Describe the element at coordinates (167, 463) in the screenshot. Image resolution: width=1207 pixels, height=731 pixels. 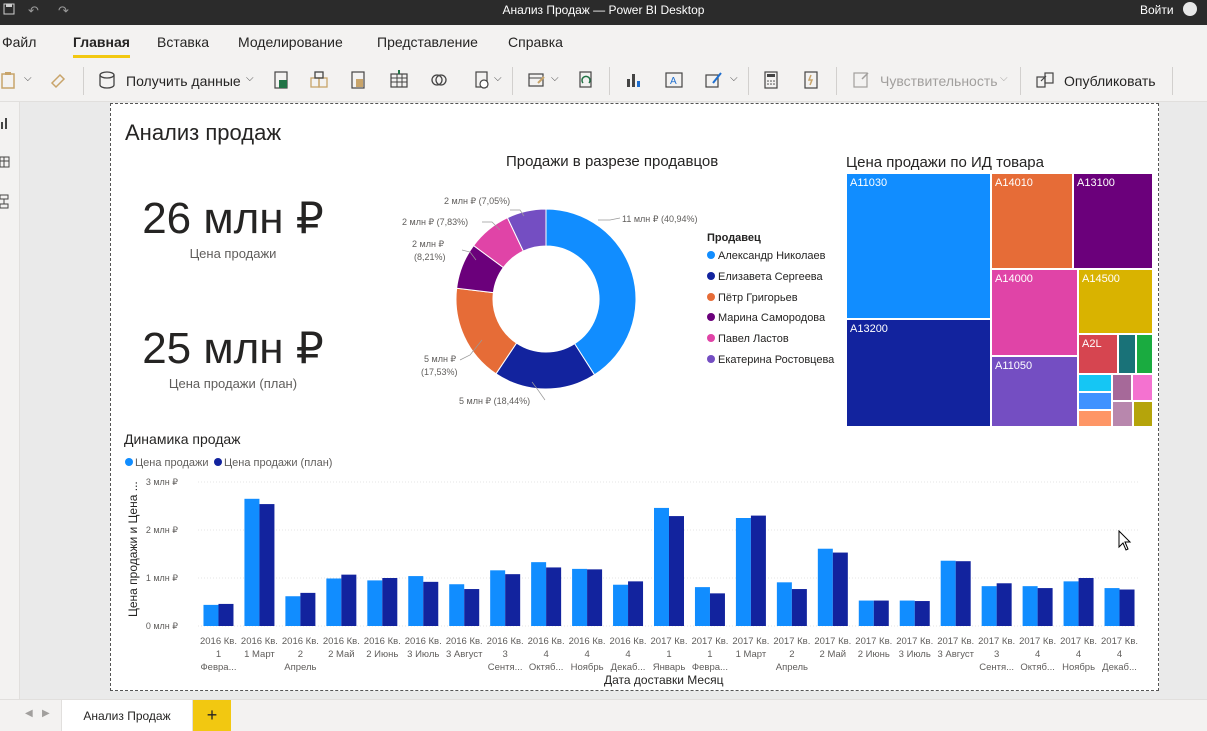
I see `legend-item: Цена продажи` at that location.